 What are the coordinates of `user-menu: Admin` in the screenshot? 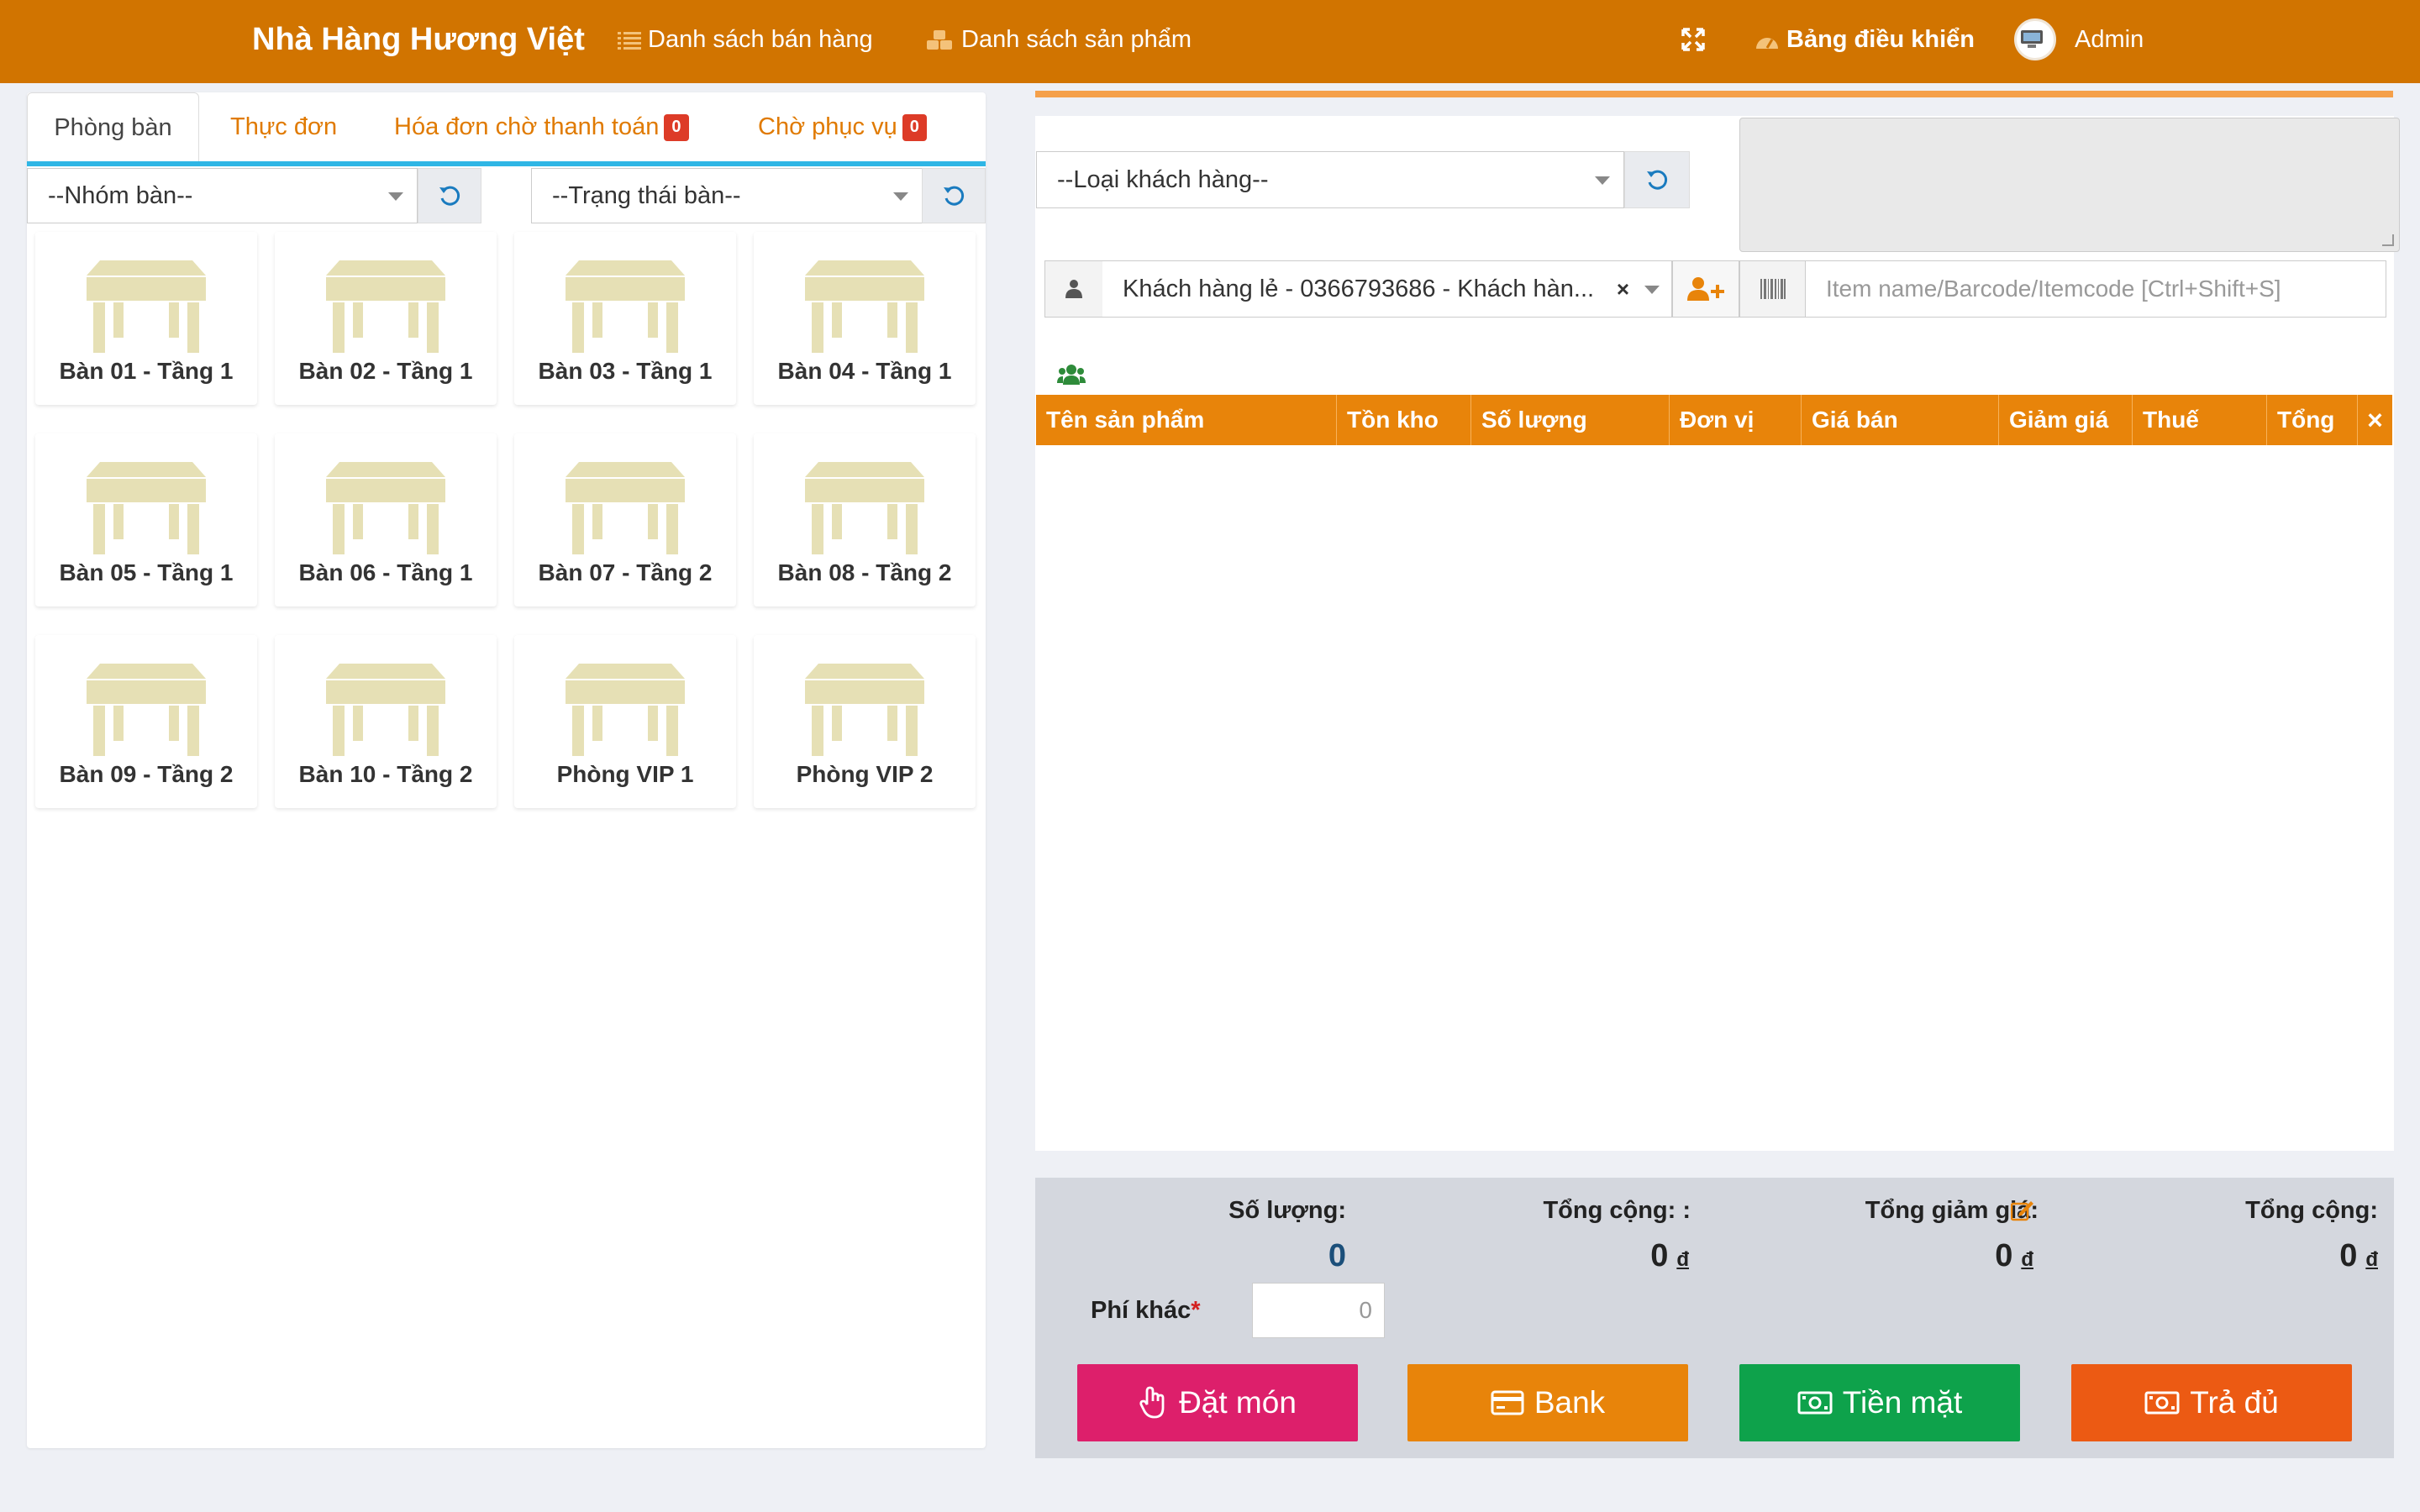 It's located at (2079, 39).